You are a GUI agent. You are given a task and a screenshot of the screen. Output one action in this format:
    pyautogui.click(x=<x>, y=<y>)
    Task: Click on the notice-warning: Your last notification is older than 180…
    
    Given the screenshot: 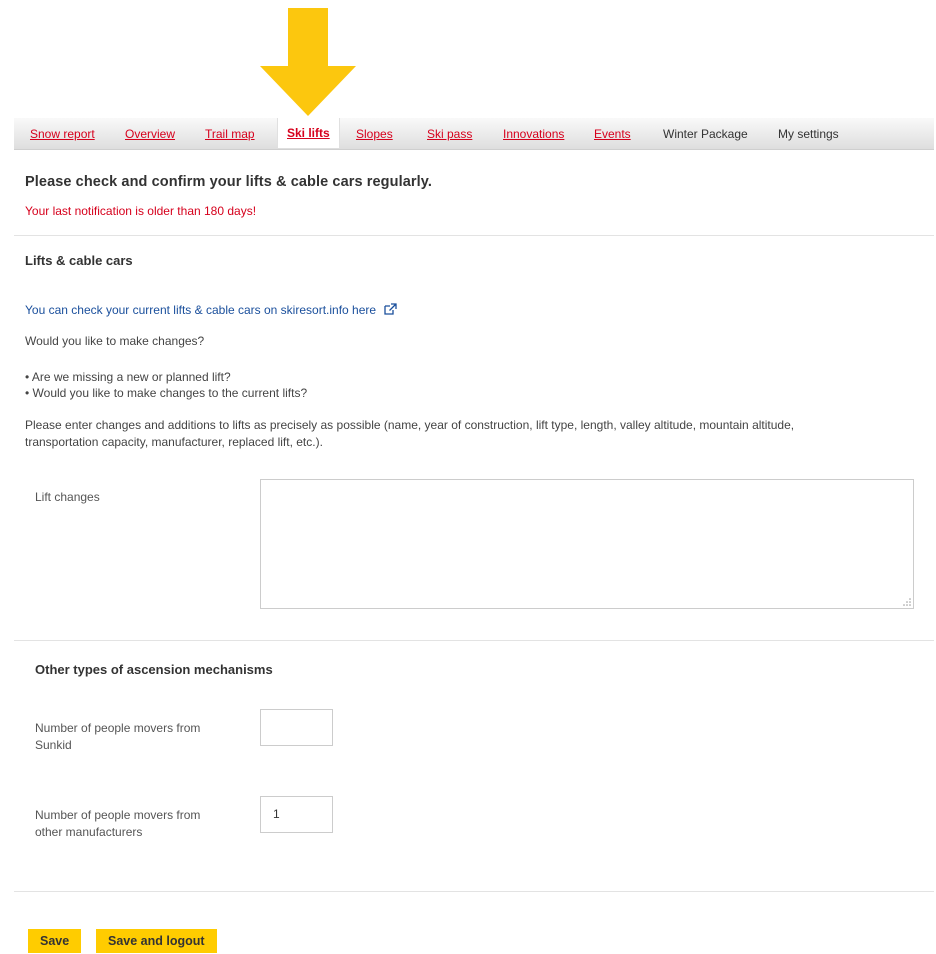 What is the action you would take?
    pyautogui.click(x=141, y=211)
    